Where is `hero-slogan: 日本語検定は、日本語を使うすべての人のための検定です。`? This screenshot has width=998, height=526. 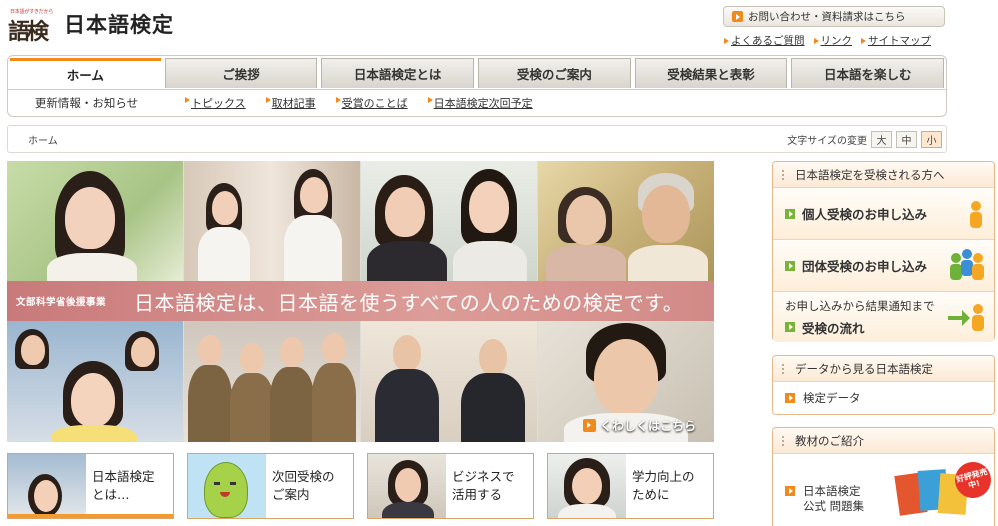
hero-slogan: 日本語検定は、日本語を使うすべての人のための検定です。 is located at coordinates (409, 302).